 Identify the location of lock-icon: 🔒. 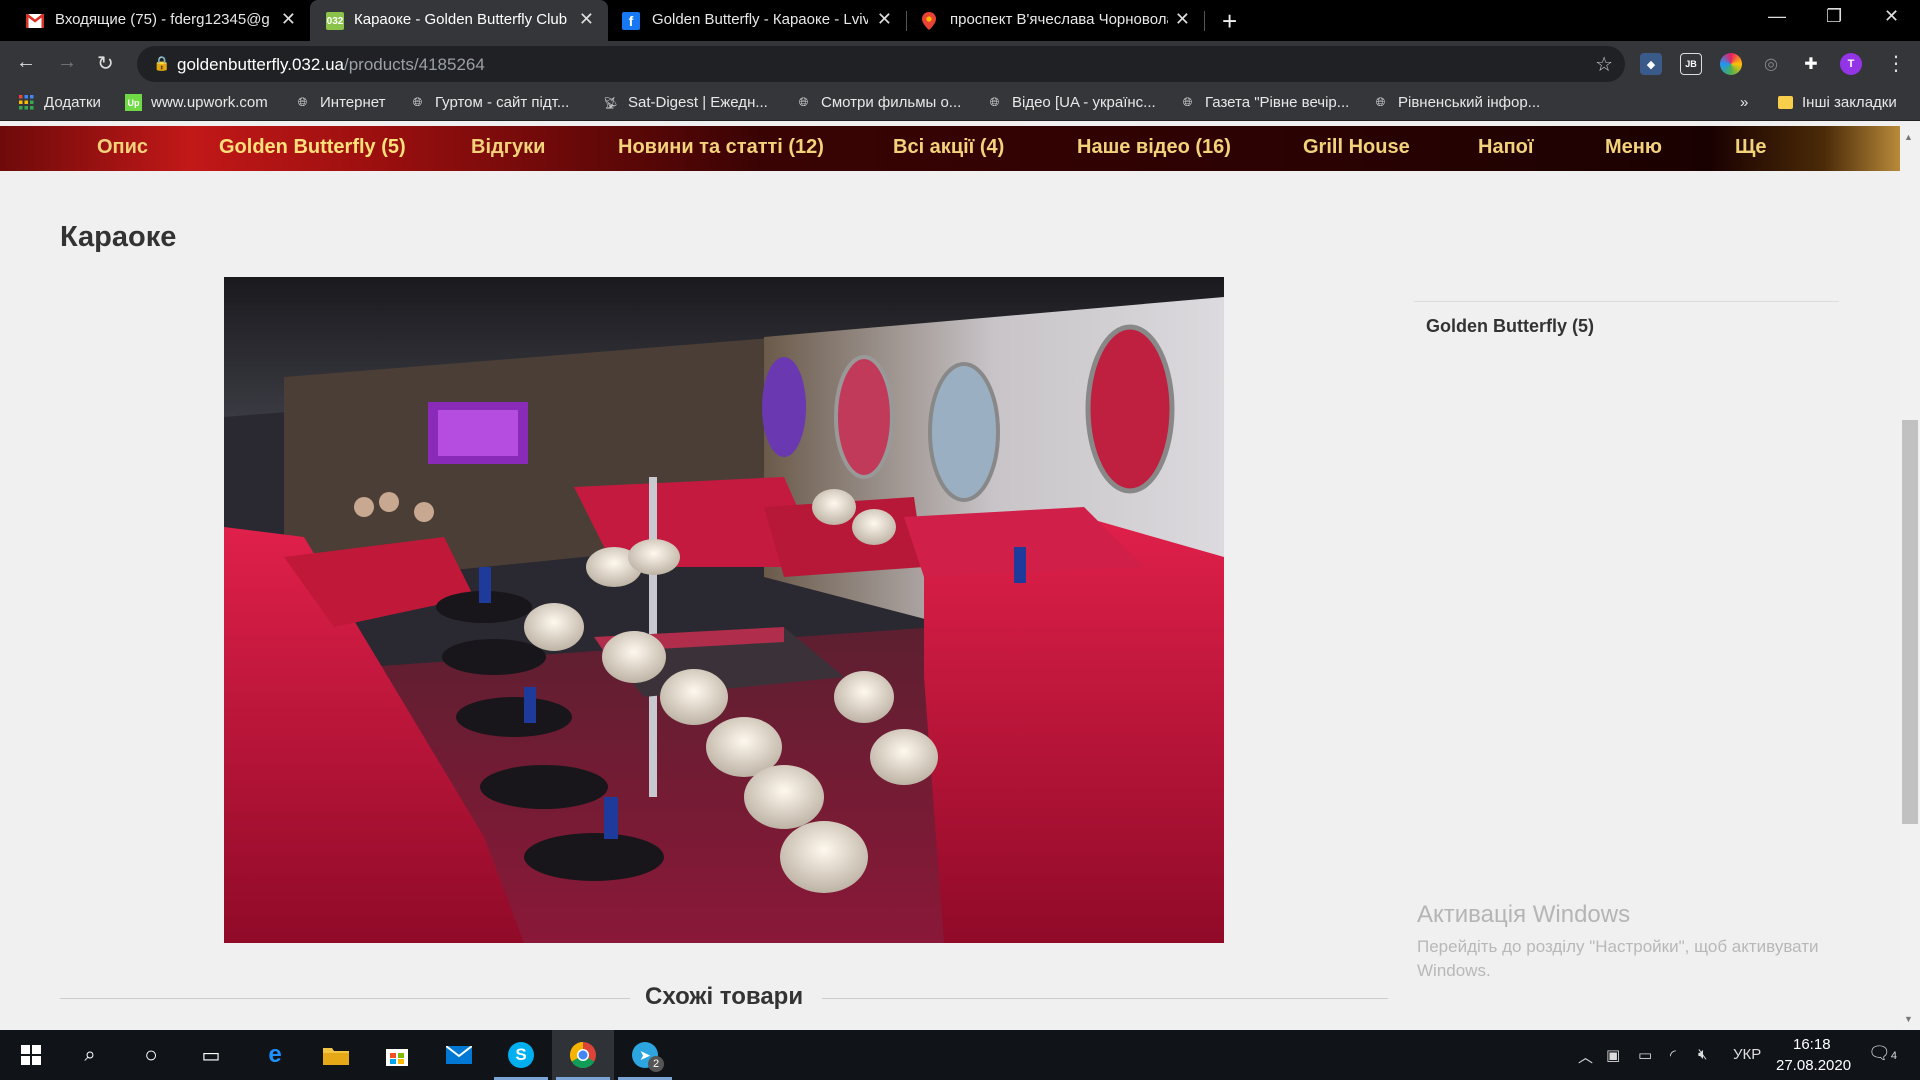
(161, 63).